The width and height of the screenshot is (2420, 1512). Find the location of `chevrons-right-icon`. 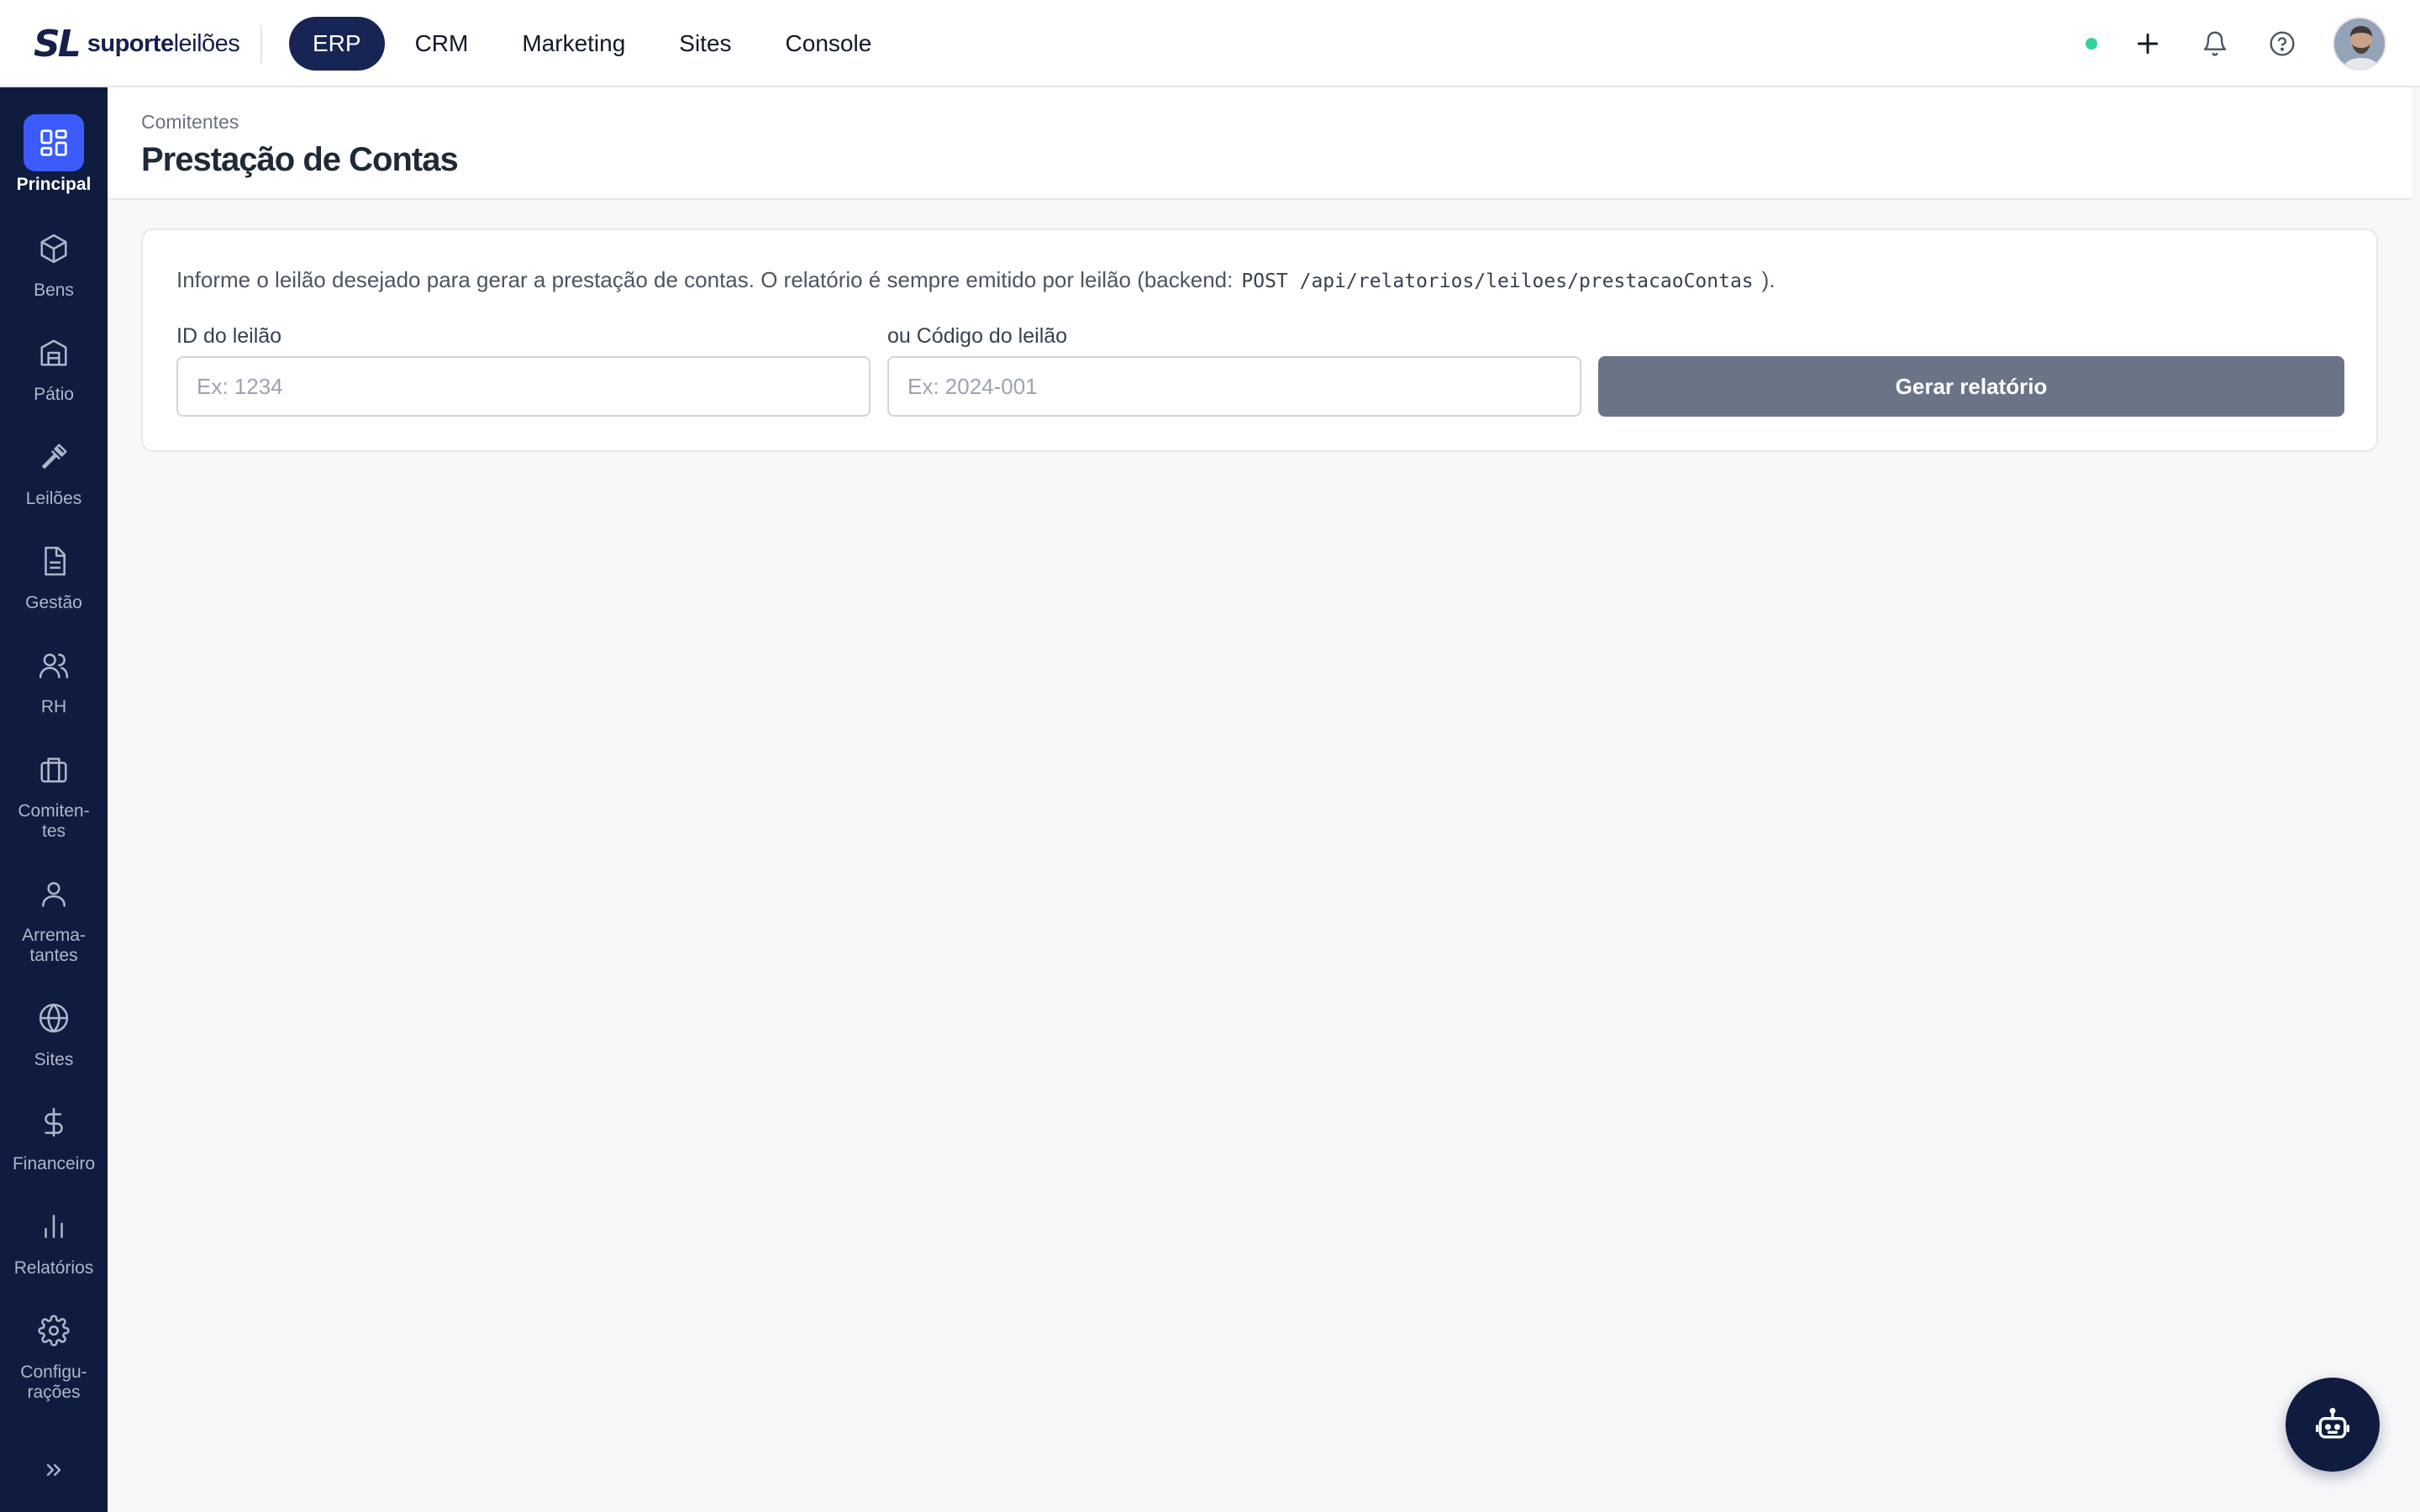

chevrons-right-icon is located at coordinates (53, 1470).